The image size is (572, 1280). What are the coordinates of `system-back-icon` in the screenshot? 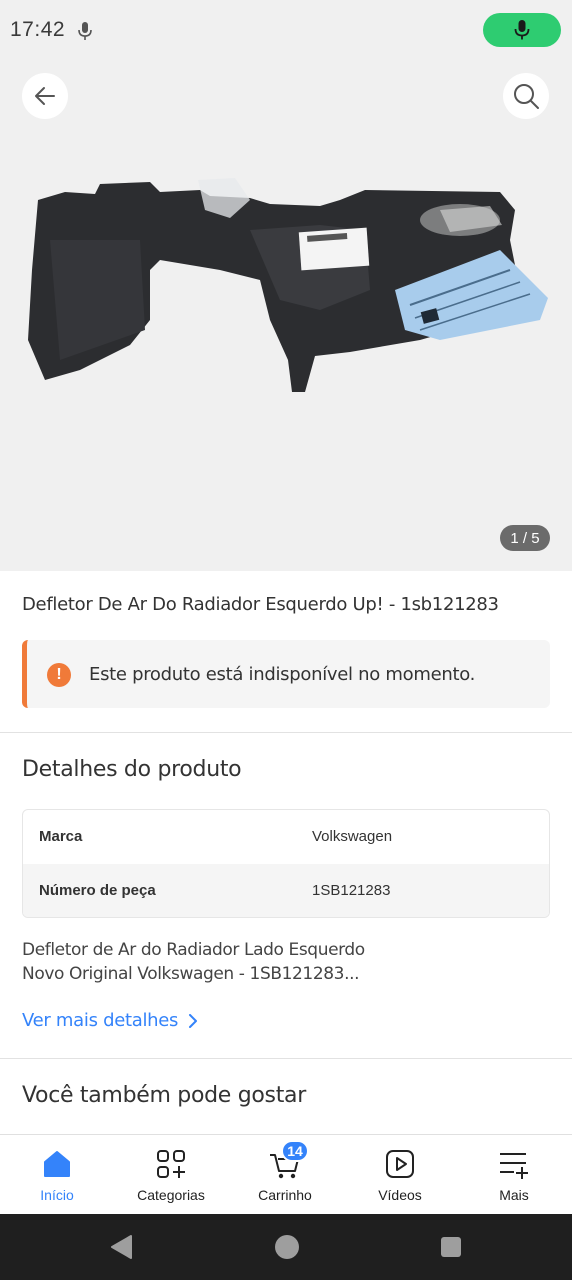 It's located at (121, 1247).